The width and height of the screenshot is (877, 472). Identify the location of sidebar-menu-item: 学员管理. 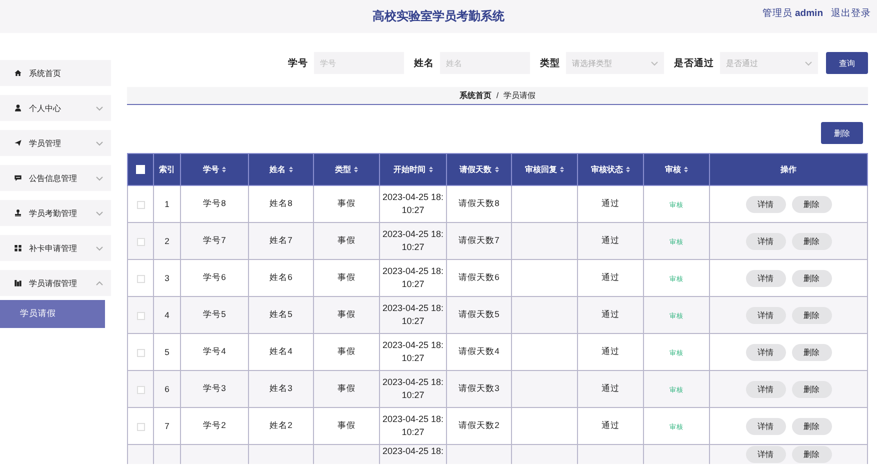
(55, 143).